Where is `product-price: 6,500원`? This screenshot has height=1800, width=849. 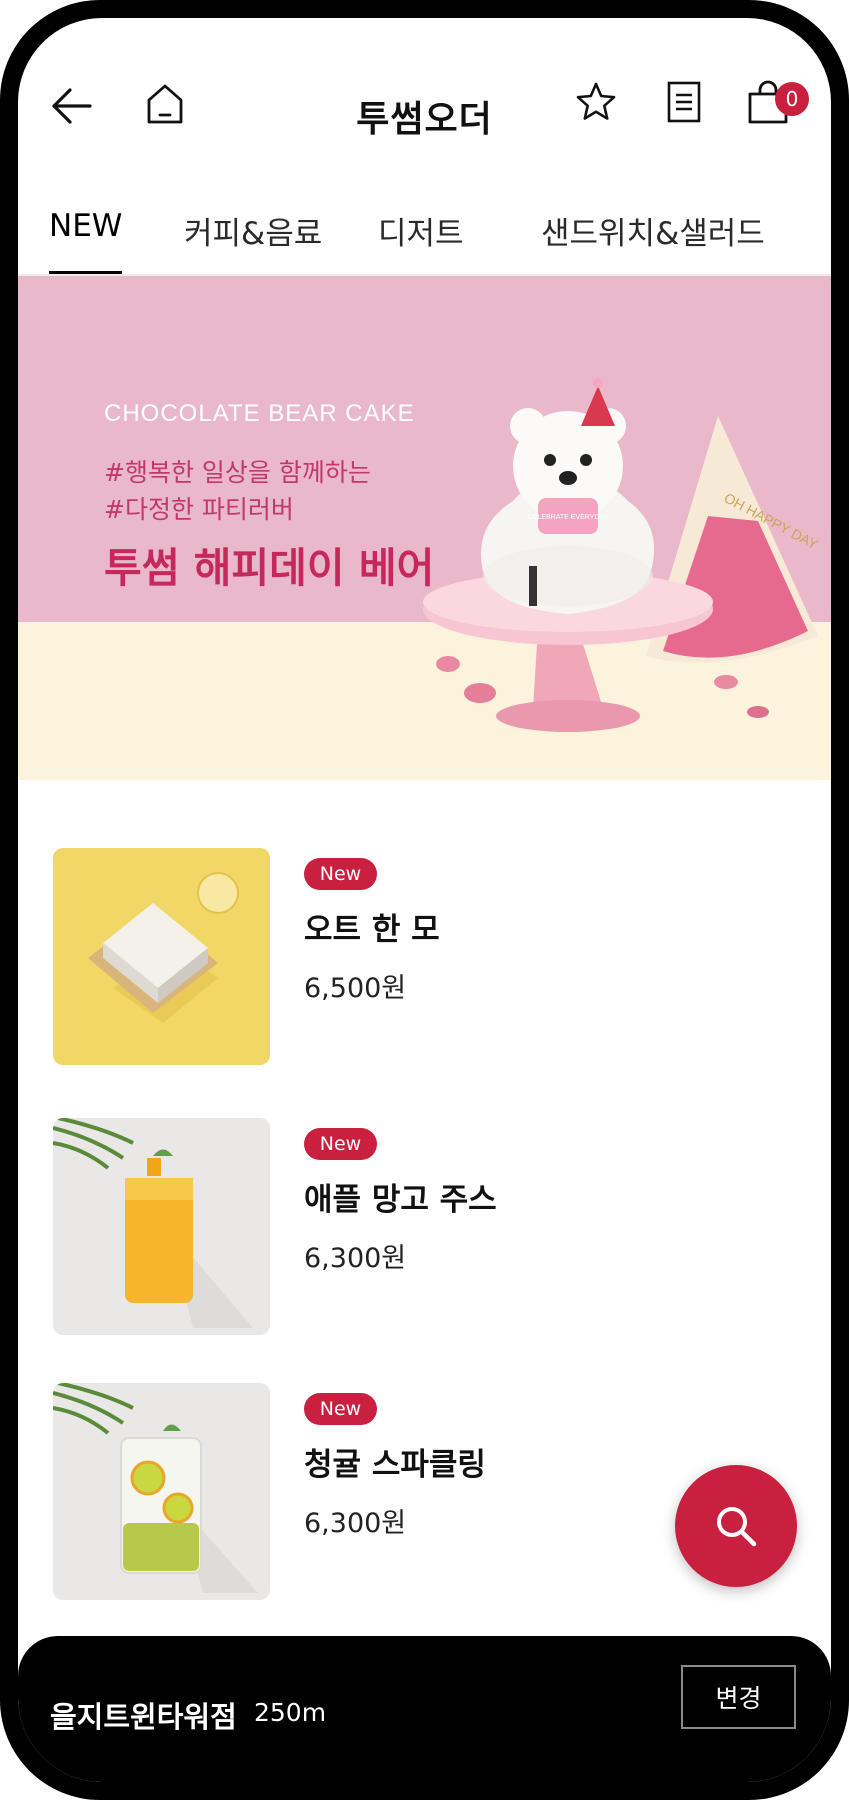 product-price: 6,500원 is located at coordinates (355, 988).